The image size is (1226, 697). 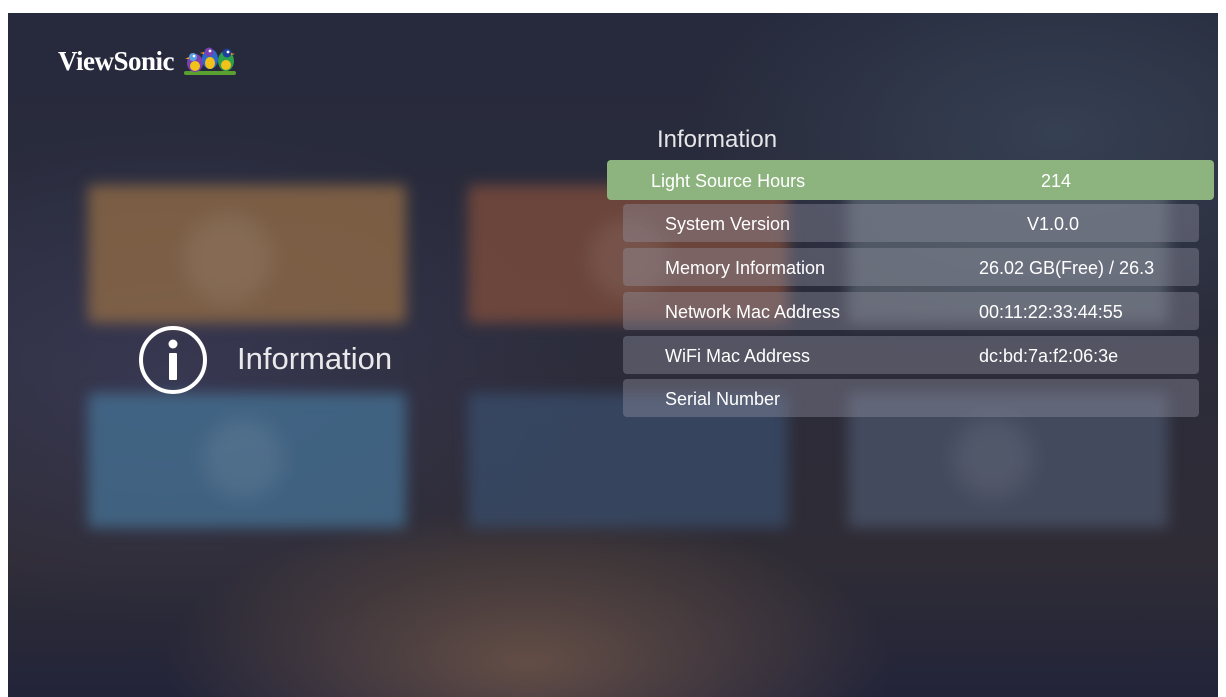 What do you see at coordinates (173, 360) in the screenshot?
I see `info-circle-icon` at bounding box center [173, 360].